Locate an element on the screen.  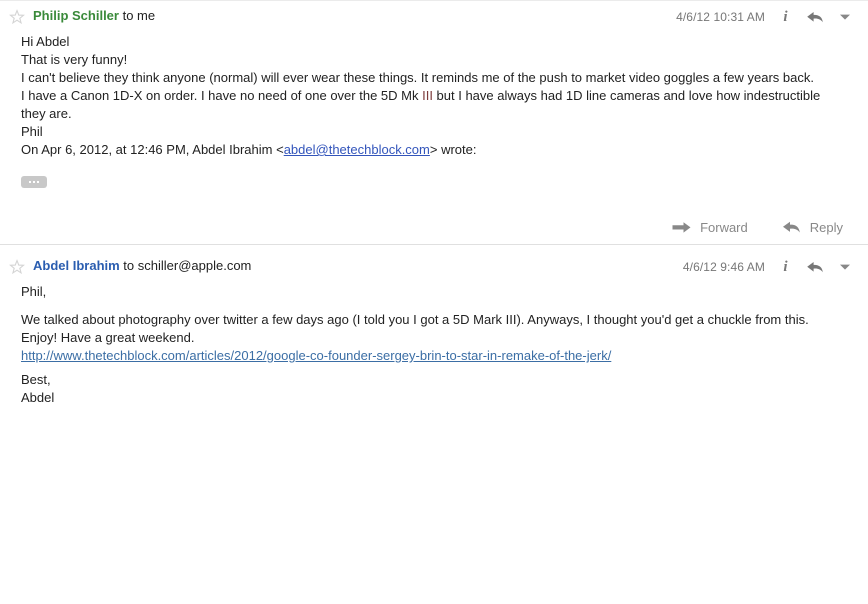
message-header-actions: 4/6/12 9:46 AM i is located at coordinates (766, 267).